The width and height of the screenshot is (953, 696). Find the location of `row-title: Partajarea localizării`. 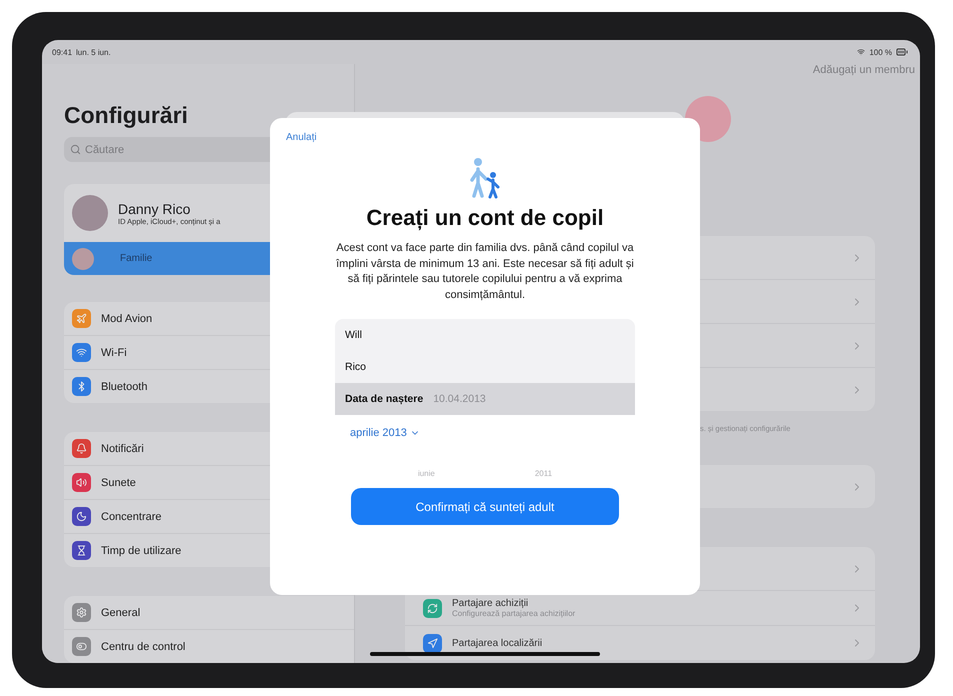

row-title: Partajarea localizării is located at coordinates (497, 643).